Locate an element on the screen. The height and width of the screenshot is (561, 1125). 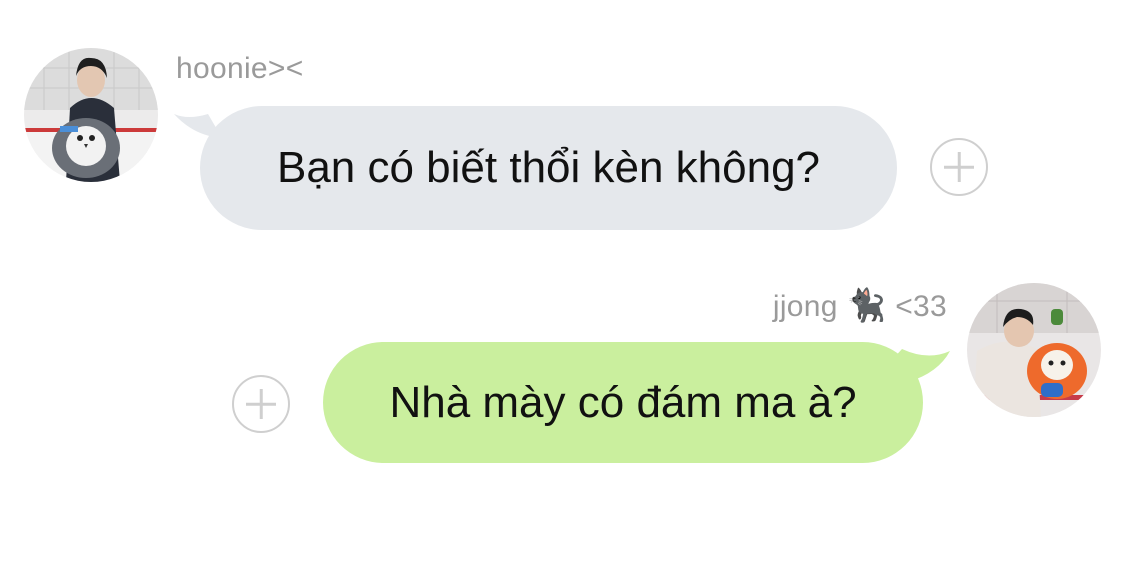
avatar-jjong is located at coordinates (1034, 350).